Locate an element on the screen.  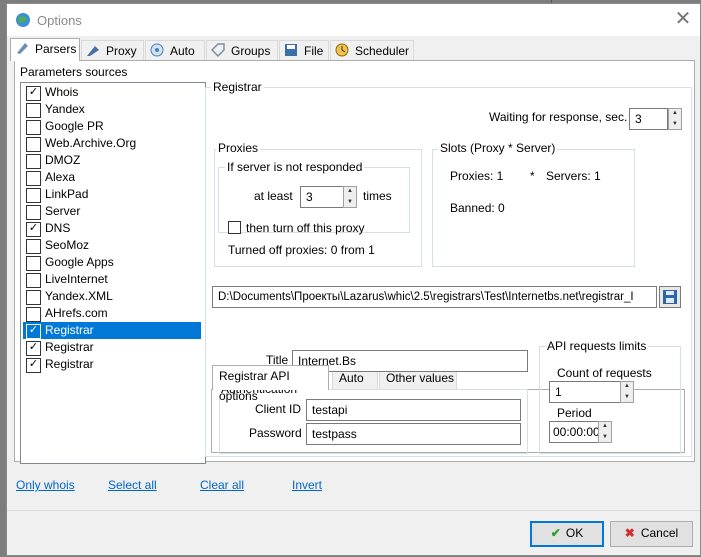
proxy-icon is located at coordinates (94, 50).